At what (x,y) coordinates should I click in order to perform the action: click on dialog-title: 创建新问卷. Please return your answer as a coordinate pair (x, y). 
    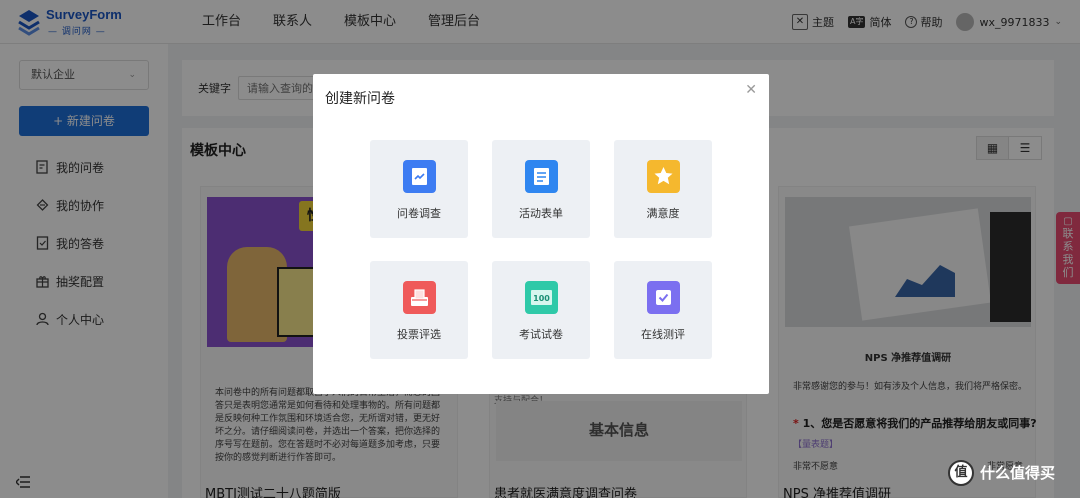
    Looking at the image, I should click on (360, 99).